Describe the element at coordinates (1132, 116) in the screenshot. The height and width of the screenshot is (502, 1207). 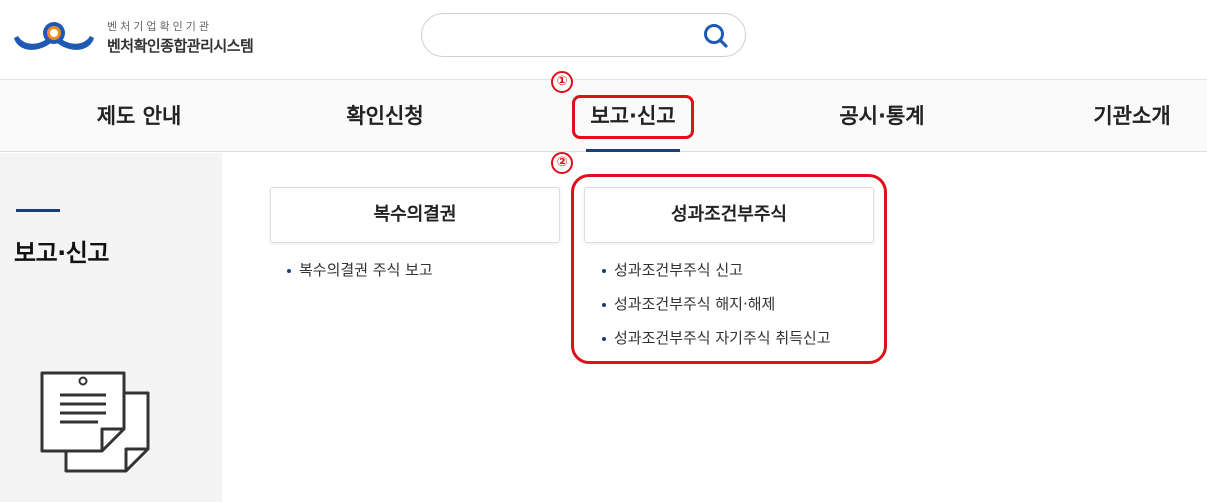
I see `nav-item-about: 기관소개` at that location.